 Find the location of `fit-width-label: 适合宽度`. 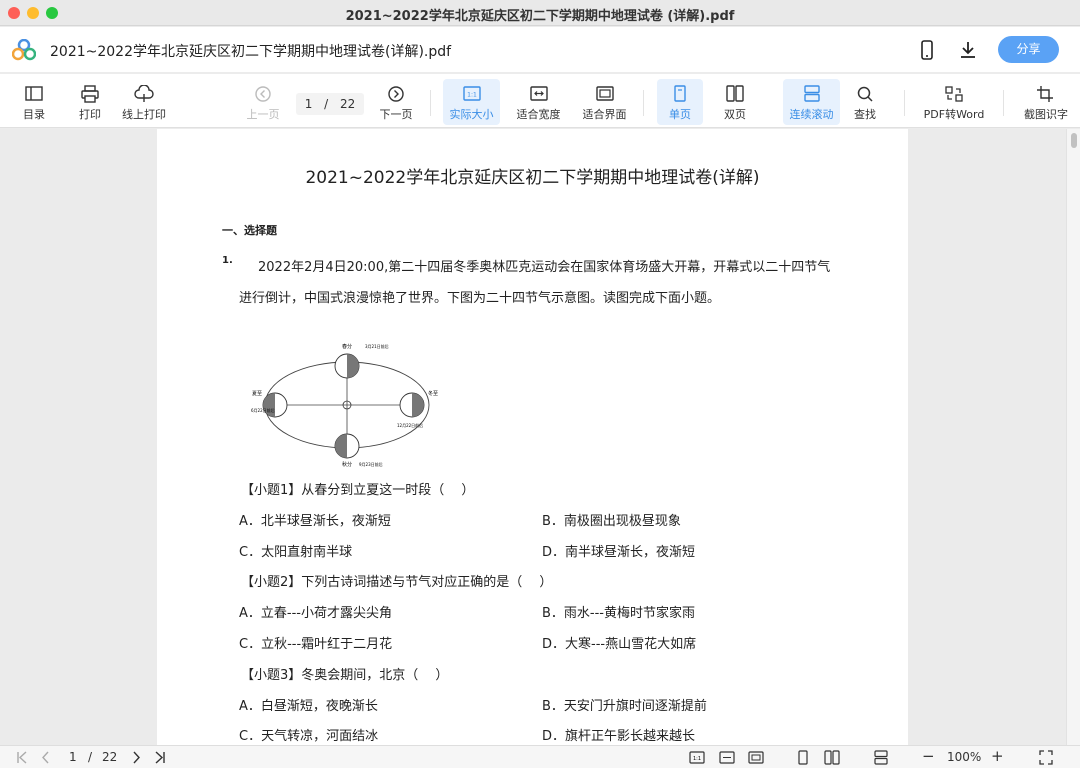

fit-width-label: 适合宽度 is located at coordinates (538, 114).